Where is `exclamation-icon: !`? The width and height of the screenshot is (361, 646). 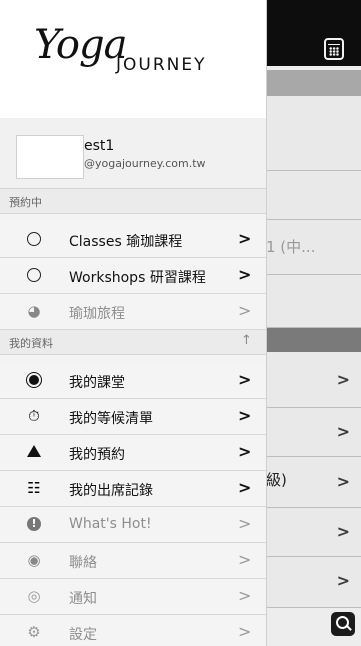
exclamation-icon: ! is located at coordinates (34, 524).